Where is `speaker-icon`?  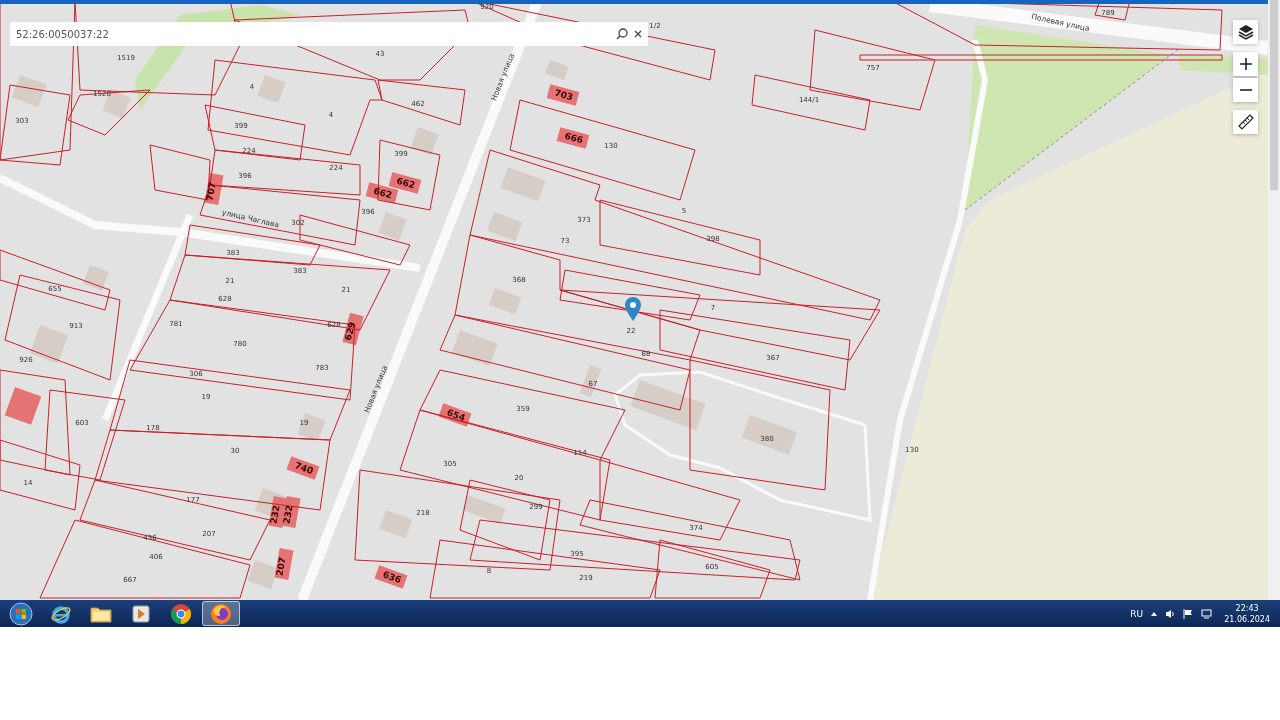 speaker-icon is located at coordinates (1170, 613).